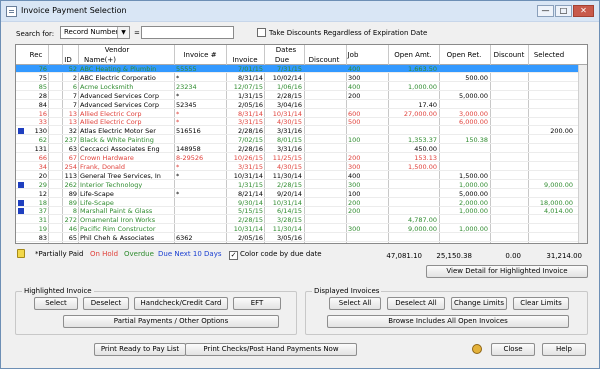 This screenshot has width=600, height=369. What do you see at coordinates (416, 303) in the screenshot?
I see `deselect-all-button: Deselect All` at bounding box center [416, 303].